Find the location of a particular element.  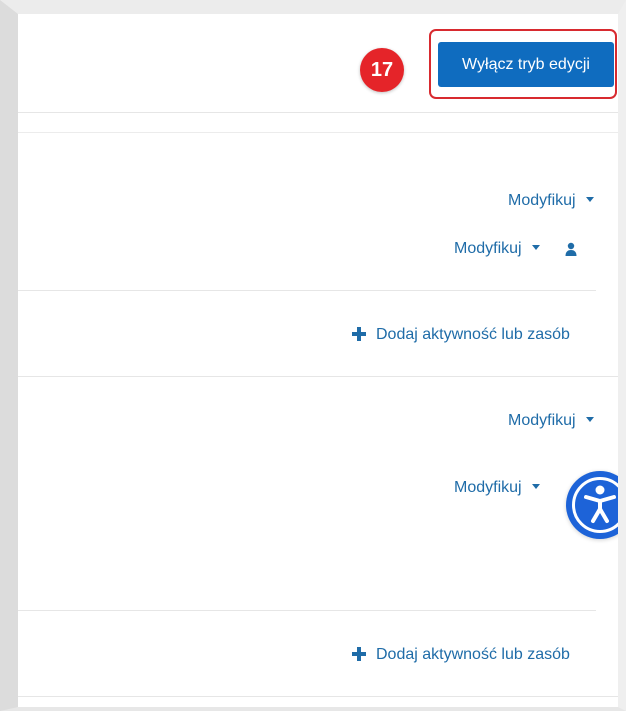

add-activity-resource-link-2: Dodaj aktywność lub zasób is located at coordinates (461, 654).